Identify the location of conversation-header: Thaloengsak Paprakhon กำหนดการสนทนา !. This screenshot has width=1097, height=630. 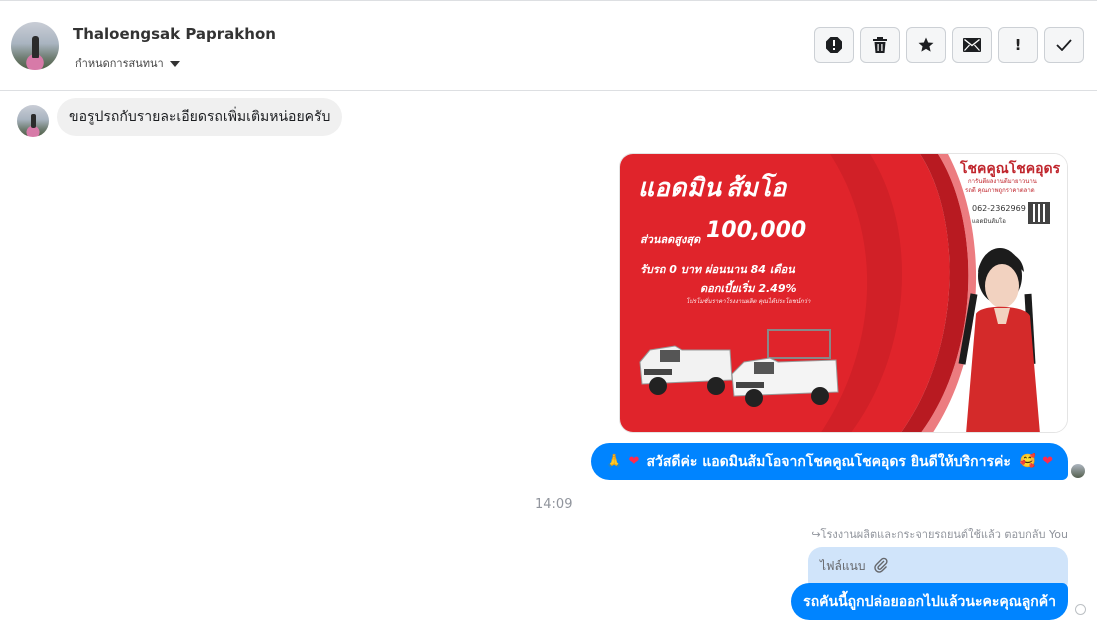
(548, 46).